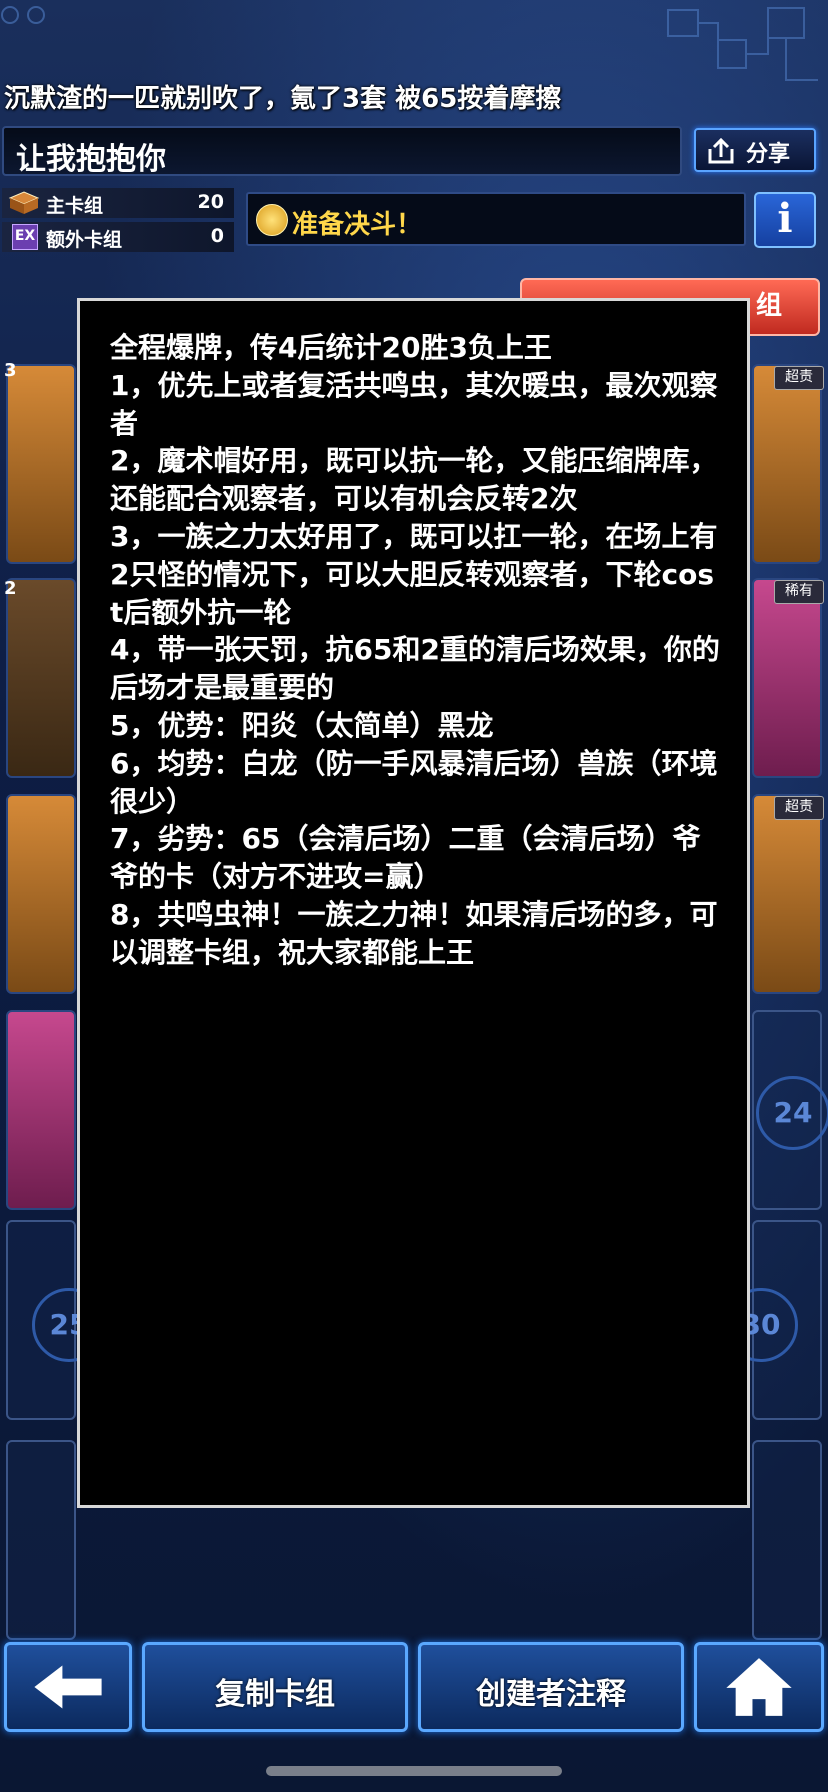 This screenshot has height=1792, width=828. What do you see at coordinates (414, 404) in the screenshot?
I see `note-line: 1，优先上或者复活共鸣虫，其次暖虫，最次观察者` at bounding box center [414, 404].